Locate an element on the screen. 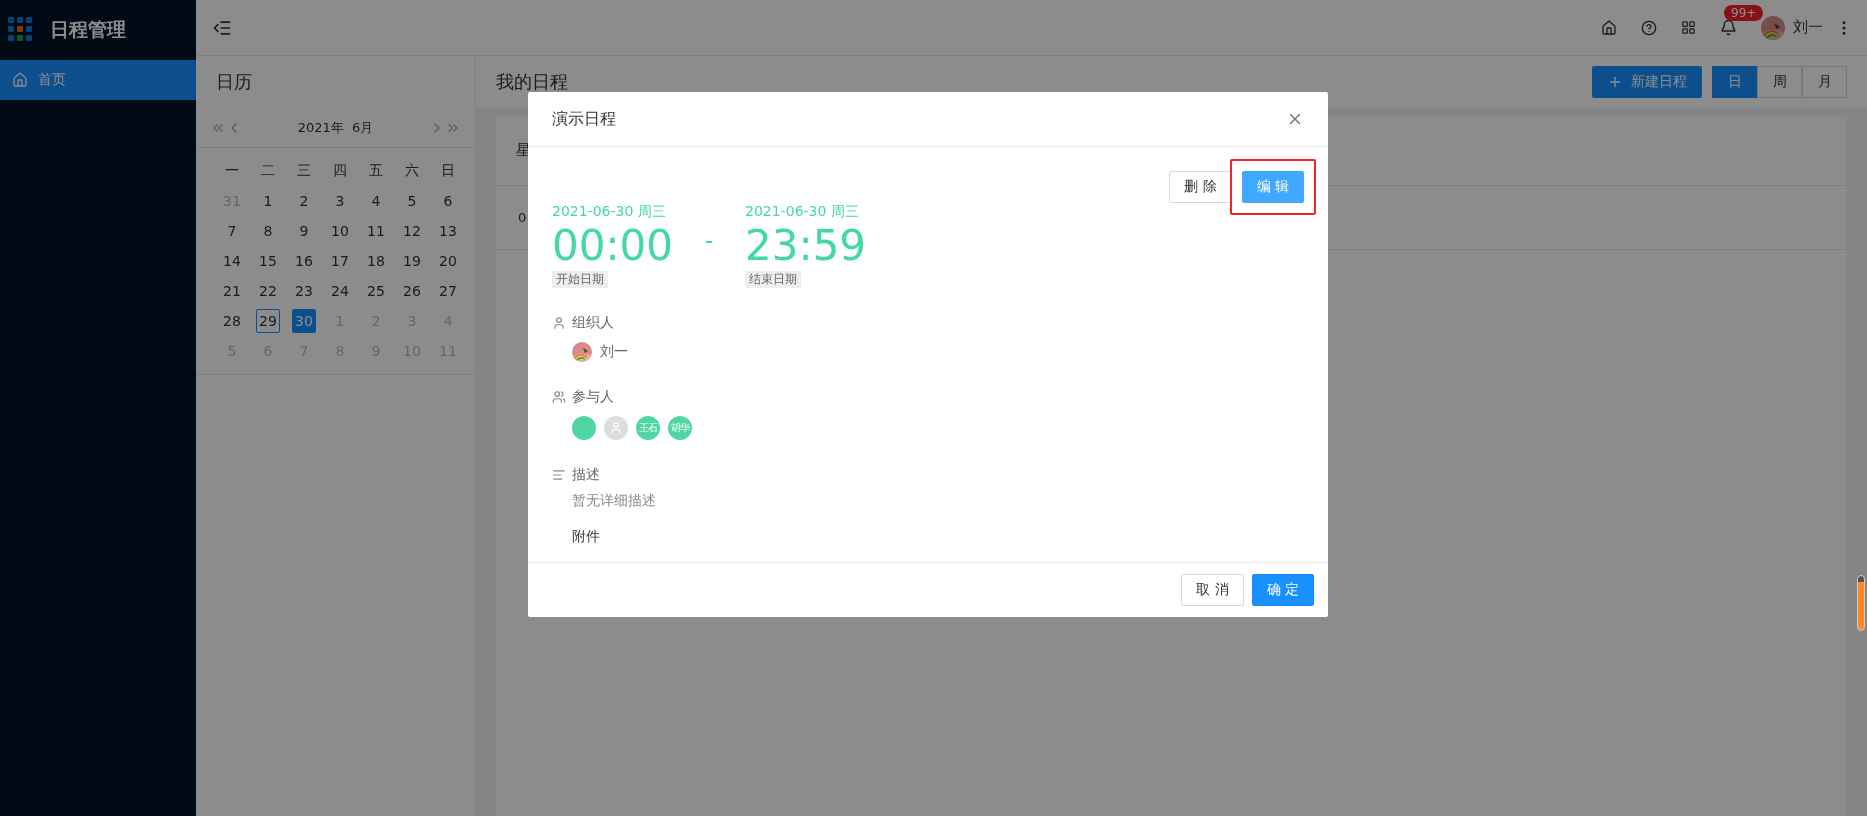 This screenshot has height=816, width=1867. end-date: 2021-06-30 周三 is located at coordinates (802, 212).